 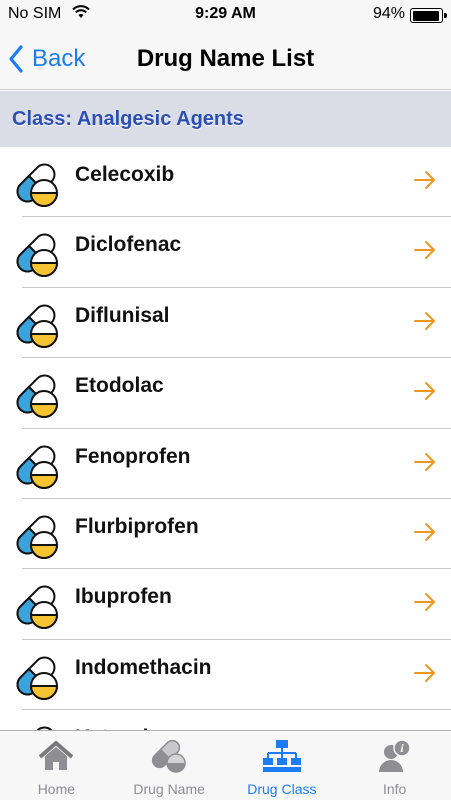 I want to click on info-person-icon: i, so click(x=395, y=758).